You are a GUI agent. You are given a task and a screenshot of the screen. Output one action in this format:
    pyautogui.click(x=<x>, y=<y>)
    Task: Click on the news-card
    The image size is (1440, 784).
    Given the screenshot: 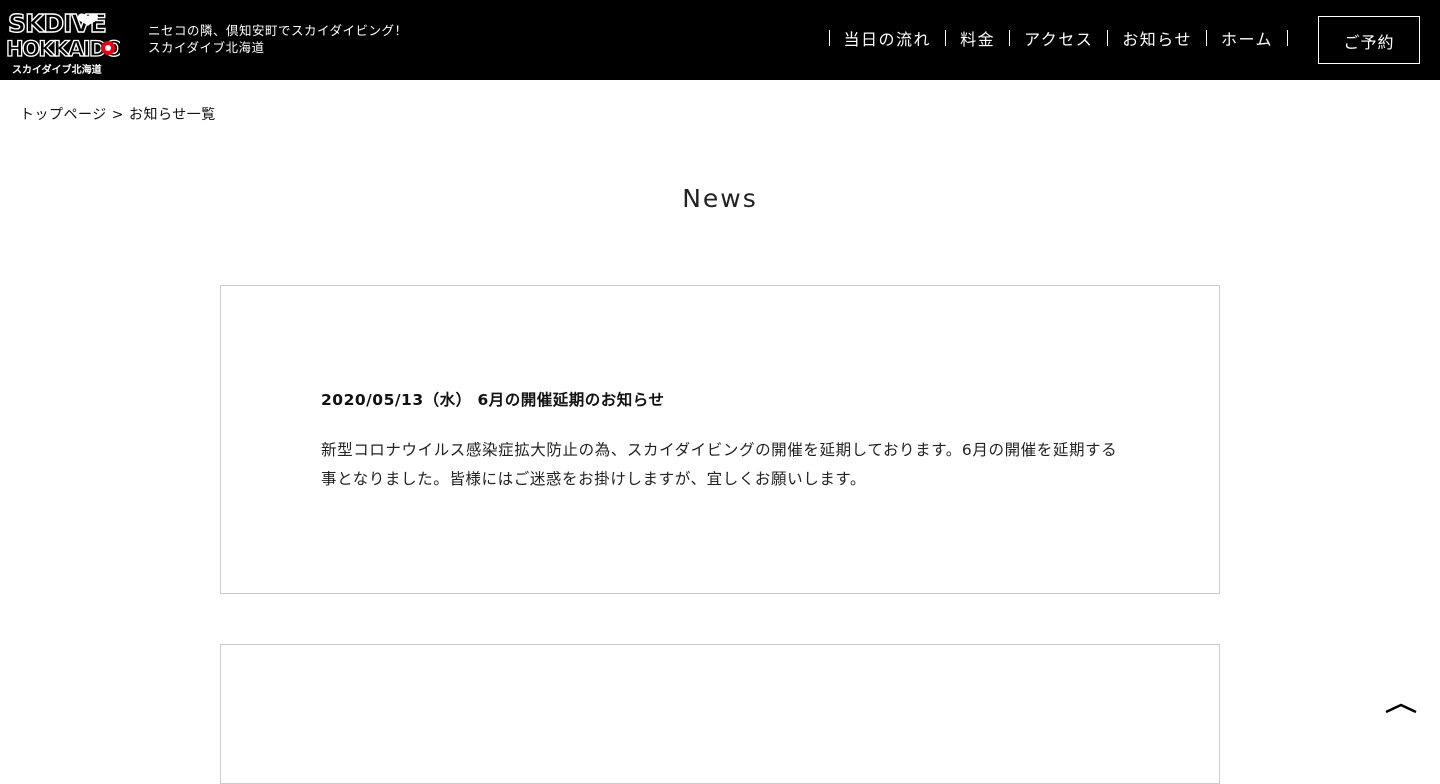 What is the action you would take?
    pyautogui.click(x=720, y=714)
    